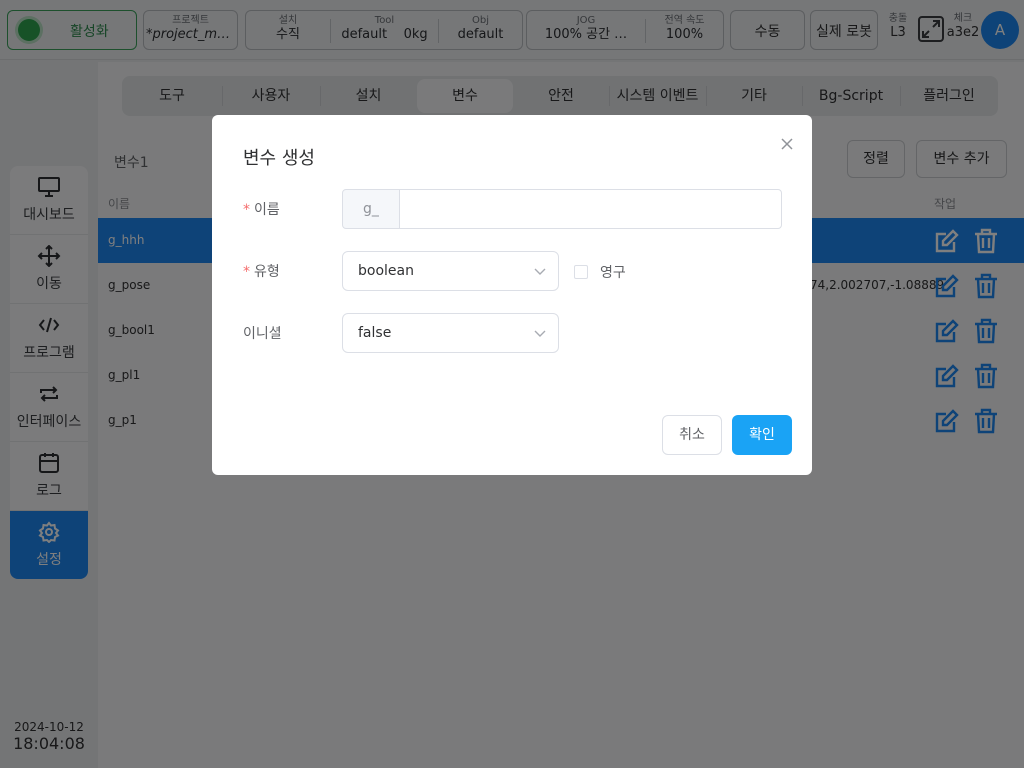 Image resolution: width=1024 pixels, height=768 pixels. I want to click on type-select: boolean, so click(450, 271).